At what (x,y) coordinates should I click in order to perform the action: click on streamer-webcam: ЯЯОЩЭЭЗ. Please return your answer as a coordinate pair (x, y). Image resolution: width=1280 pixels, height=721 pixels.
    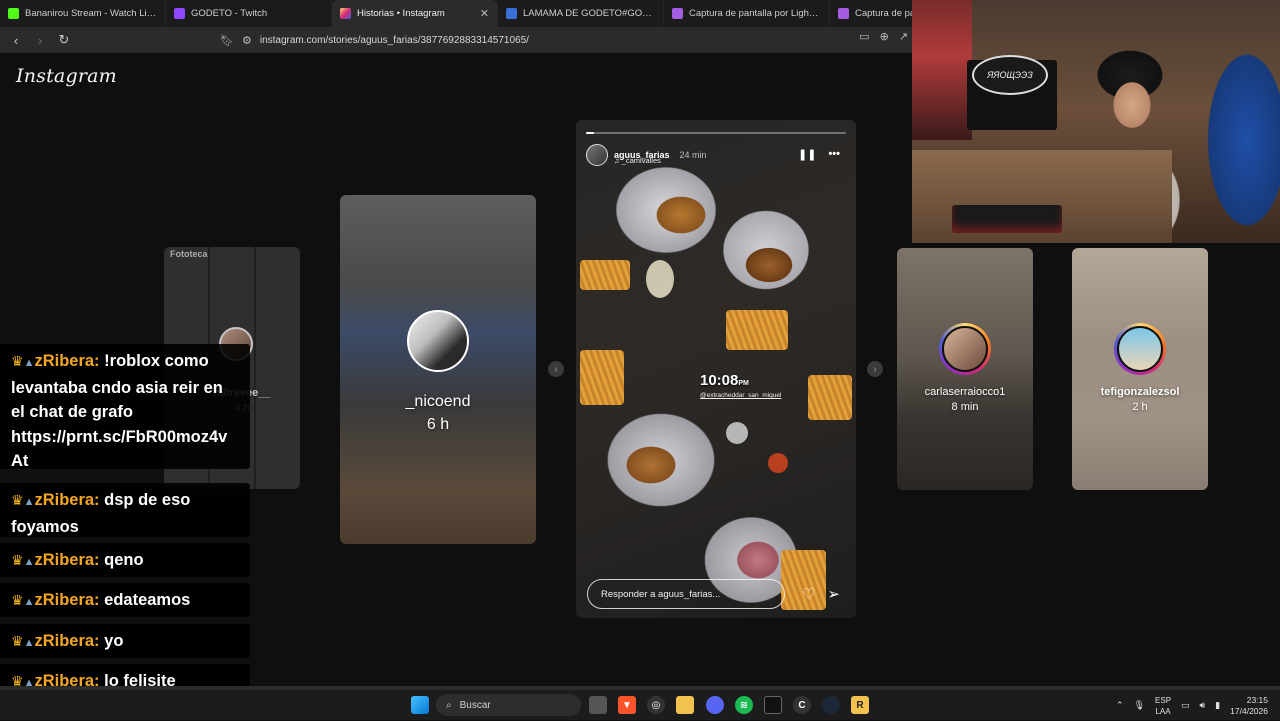
    Looking at the image, I should click on (1096, 121).